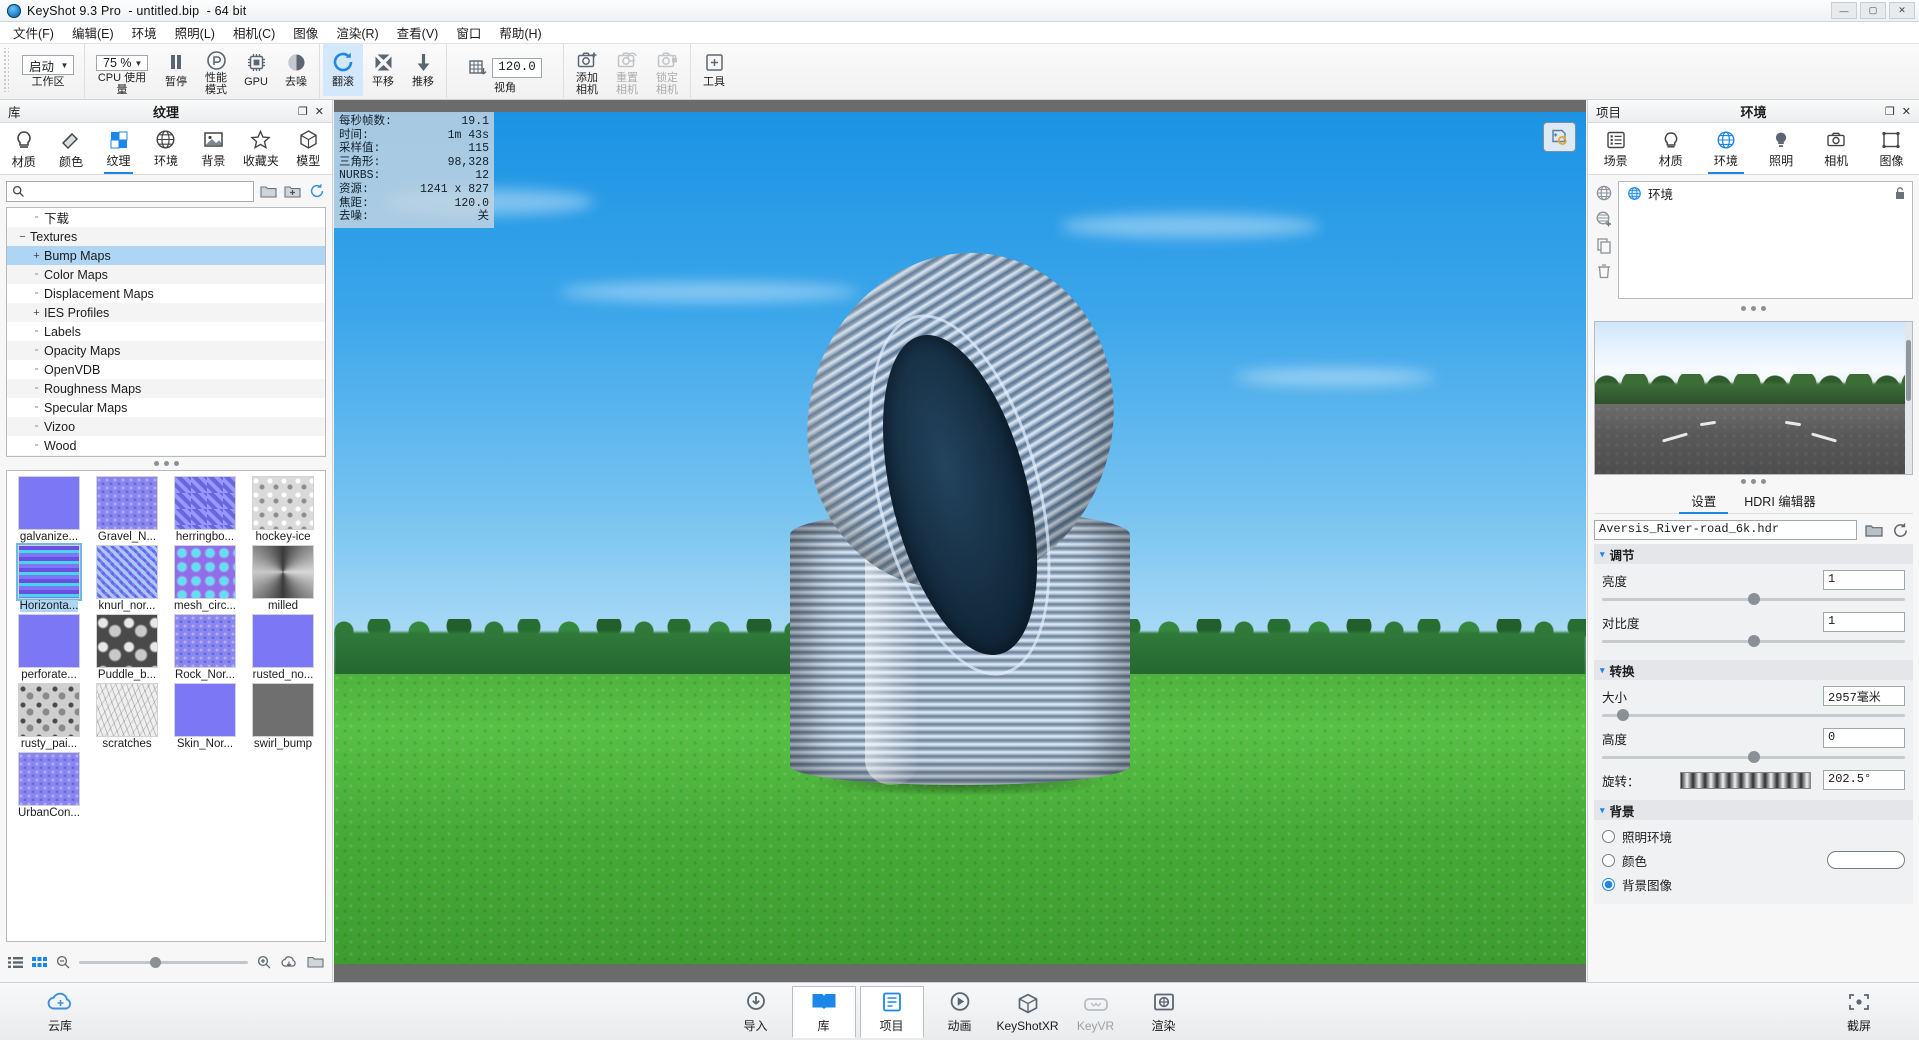 This screenshot has width=1919, height=1040. Describe the element at coordinates (166, 274) in the screenshot. I see `library-tree-item: ⁃ Color Maps` at that location.